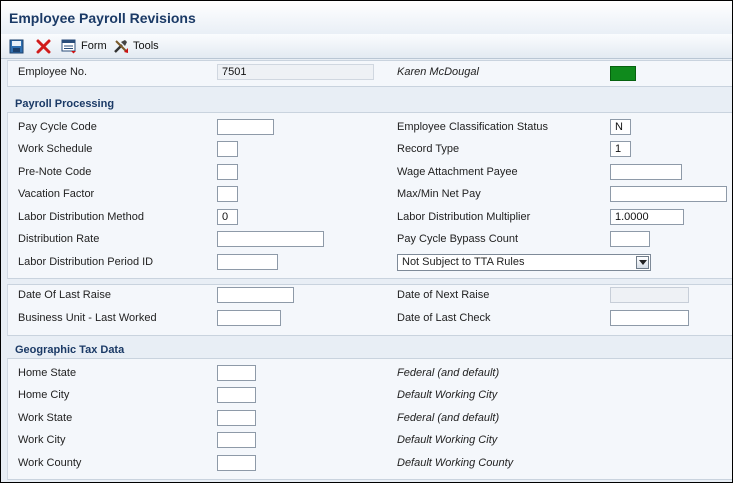  Describe the element at coordinates (64, 295) in the screenshot. I see `date-of-last-raise-label: Date Of Last Raise` at that location.